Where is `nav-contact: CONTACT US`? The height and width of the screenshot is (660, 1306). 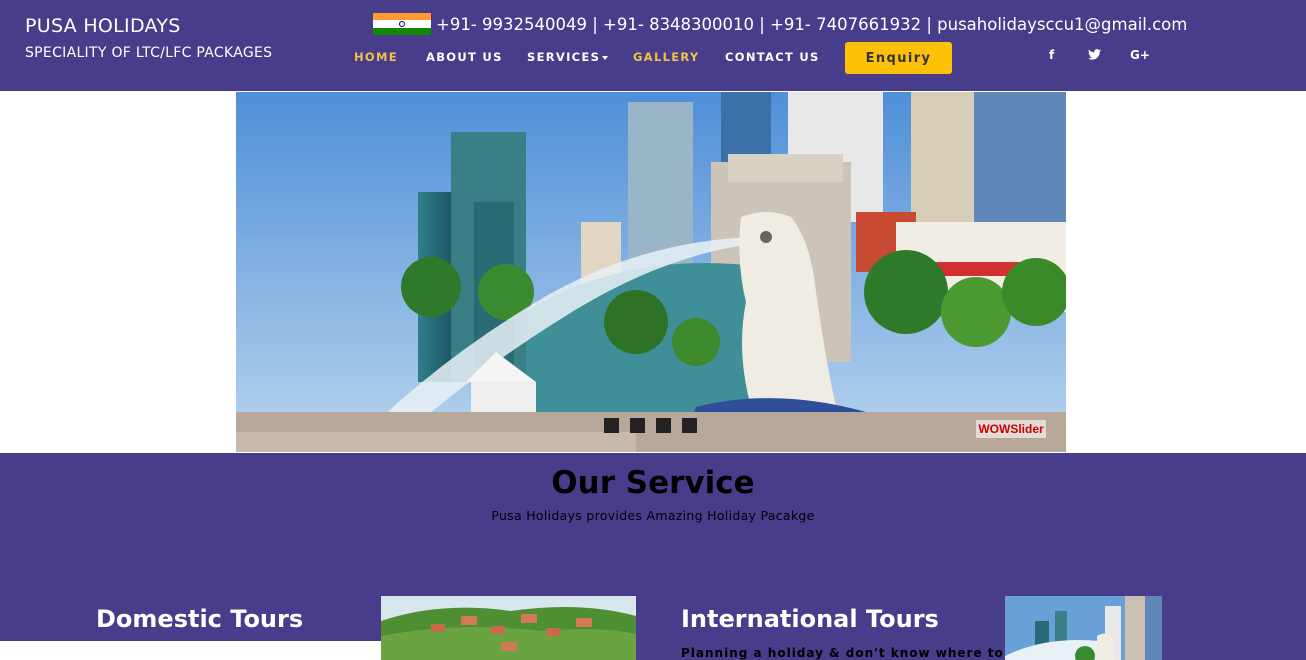
nav-contact: CONTACT US is located at coordinates (772, 57).